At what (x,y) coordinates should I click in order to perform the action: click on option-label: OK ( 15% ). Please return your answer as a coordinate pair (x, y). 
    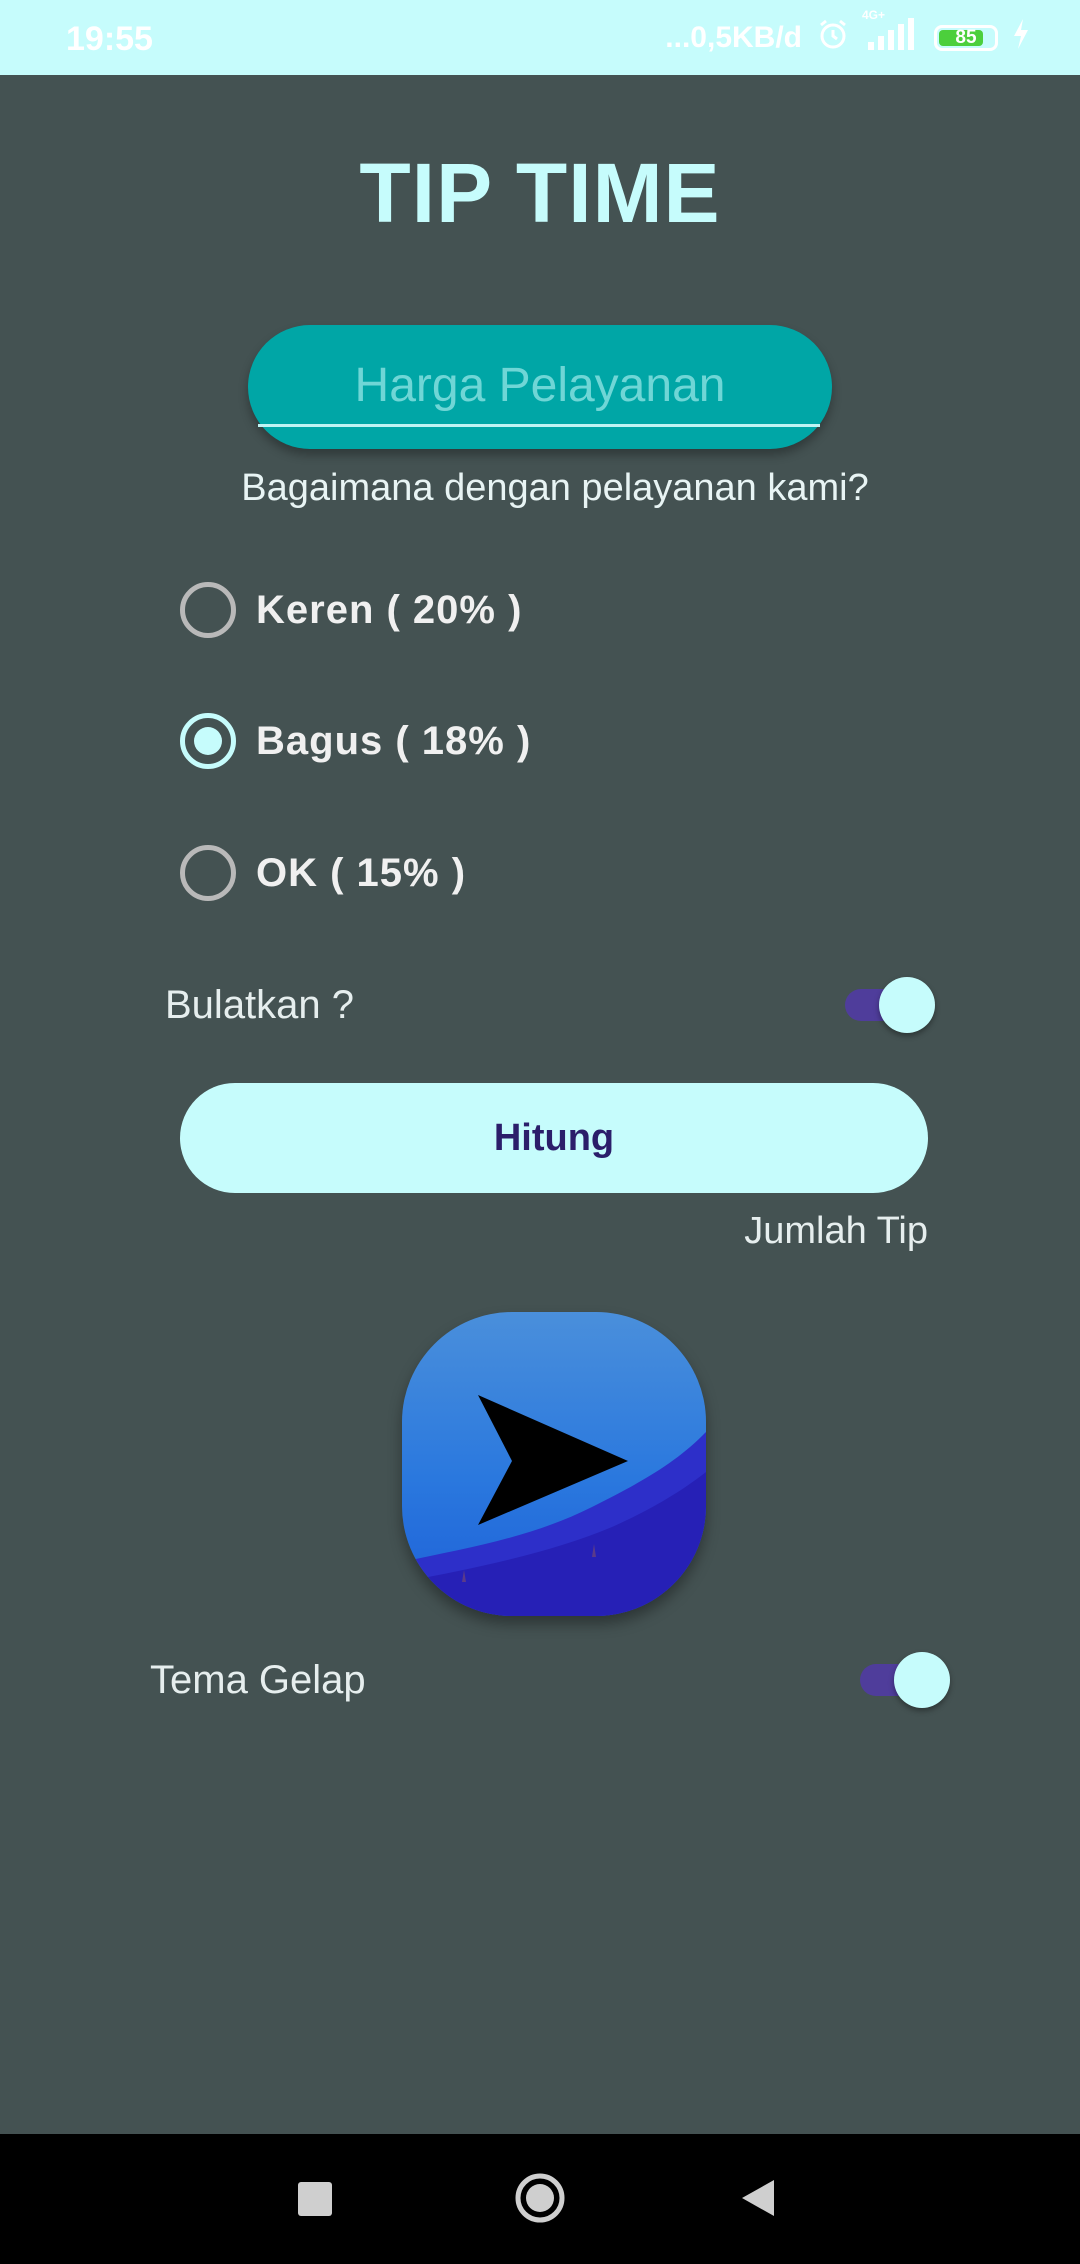
    Looking at the image, I should click on (361, 872).